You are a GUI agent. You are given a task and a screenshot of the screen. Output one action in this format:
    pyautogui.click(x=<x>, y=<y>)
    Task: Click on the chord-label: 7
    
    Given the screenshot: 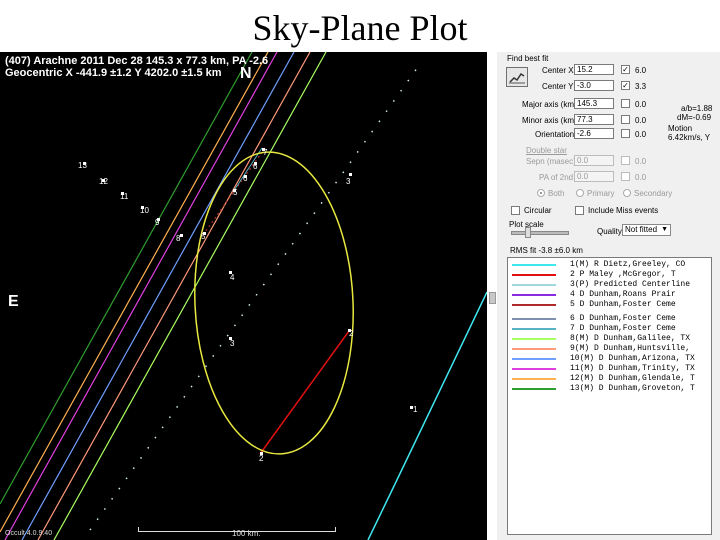 What is the action you would take?
    pyautogui.click(x=265, y=152)
    